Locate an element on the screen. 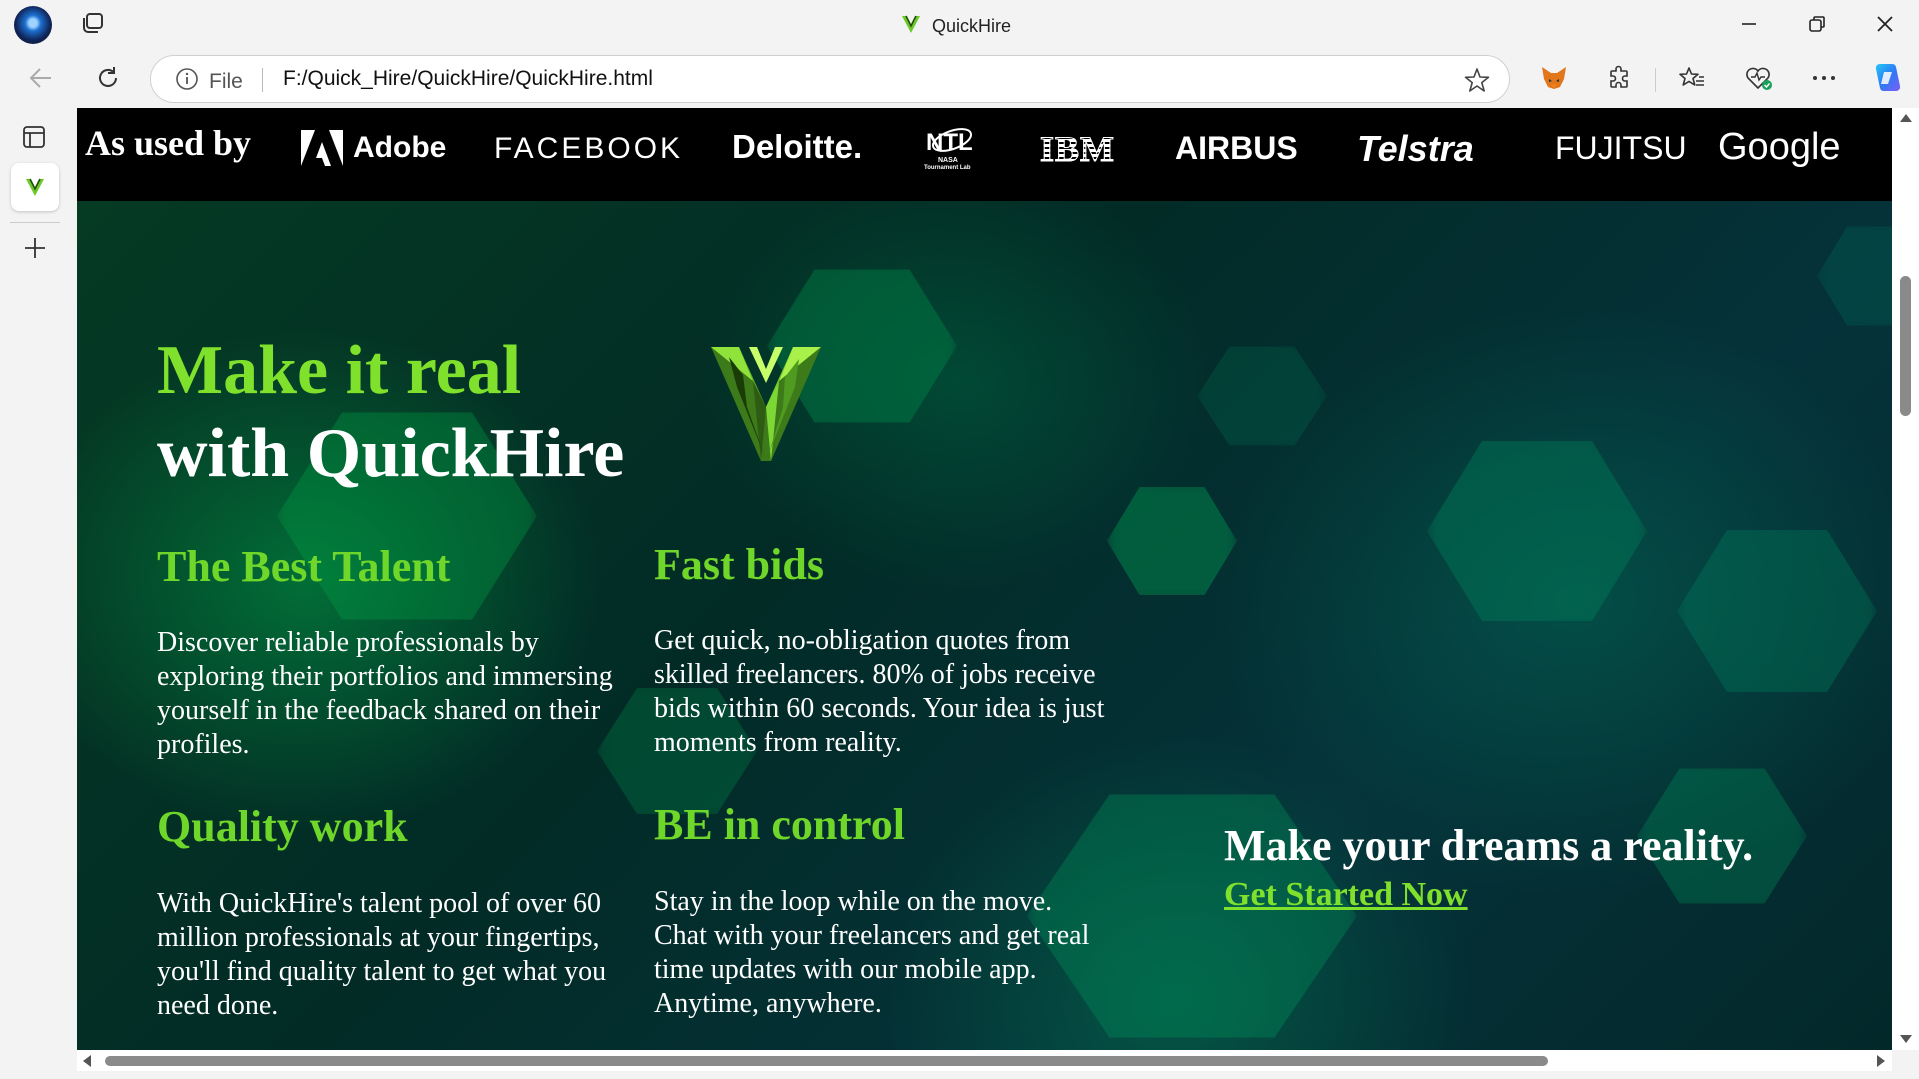  tab-quickhire is located at coordinates (35, 187).